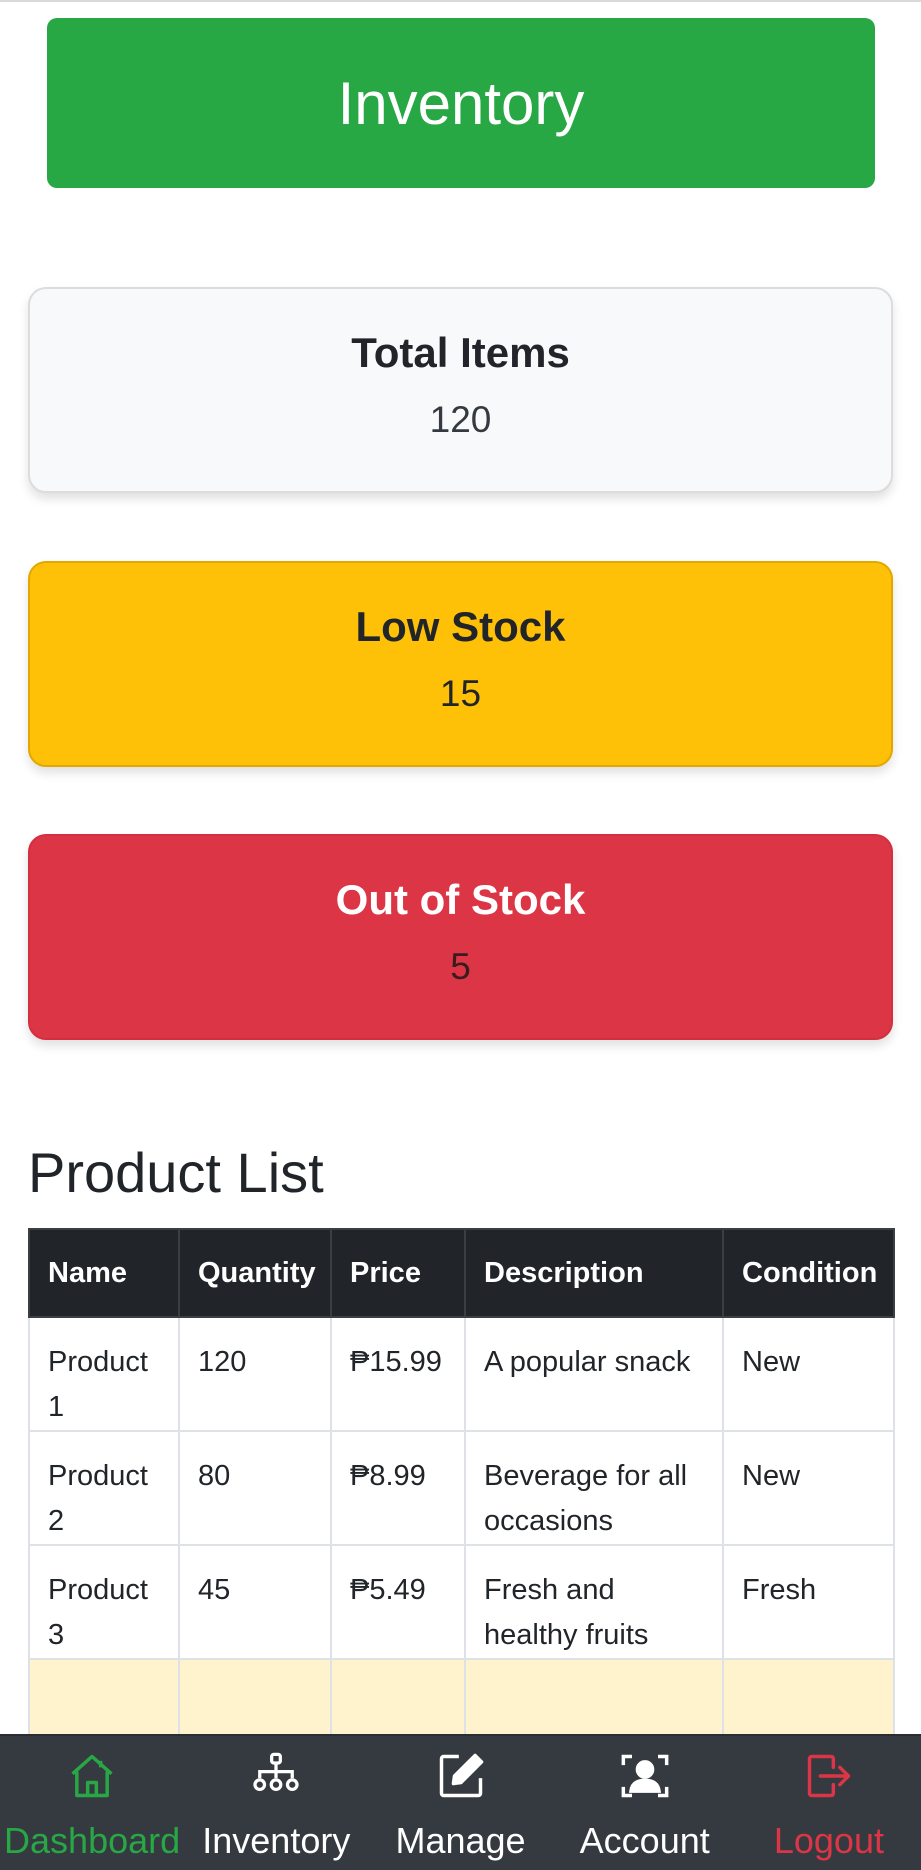 This screenshot has height=1870, width=921. Describe the element at coordinates (460, 1) in the screenshot. I see `top-border` at that location.